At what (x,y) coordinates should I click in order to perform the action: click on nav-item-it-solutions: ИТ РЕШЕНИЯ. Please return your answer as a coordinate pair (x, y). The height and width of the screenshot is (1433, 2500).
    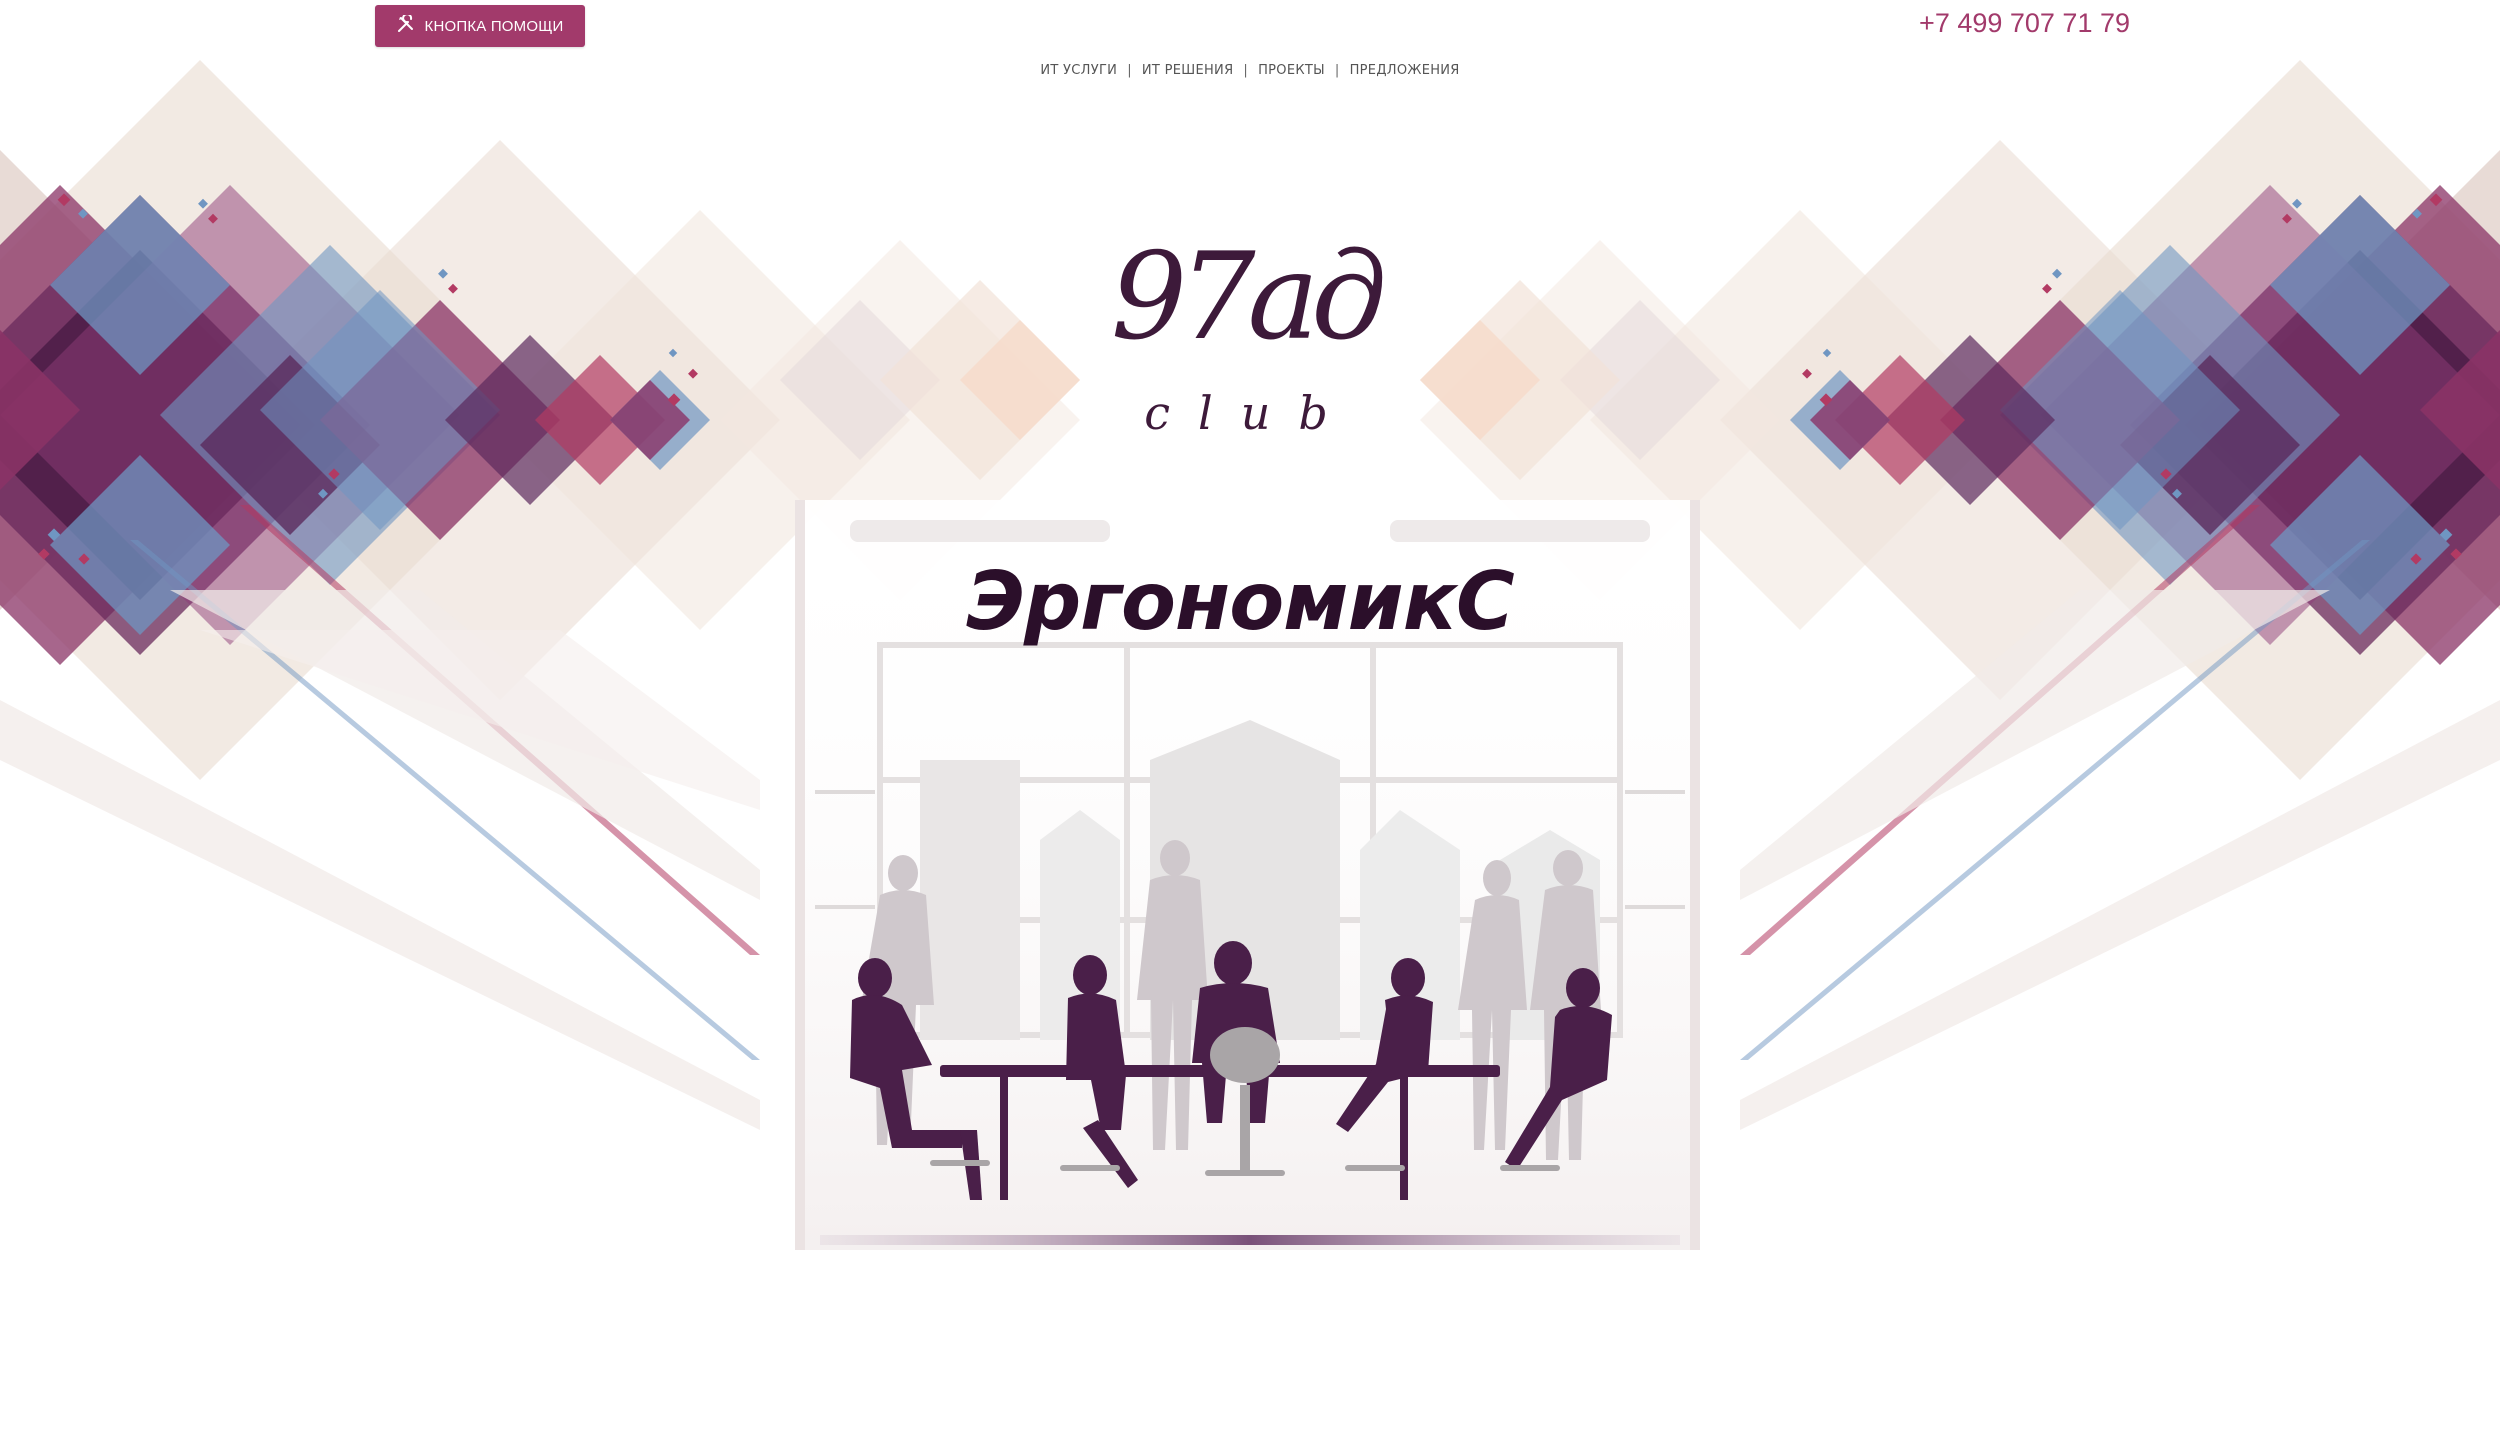
    Looking at the image, I should click on (1188, 70).